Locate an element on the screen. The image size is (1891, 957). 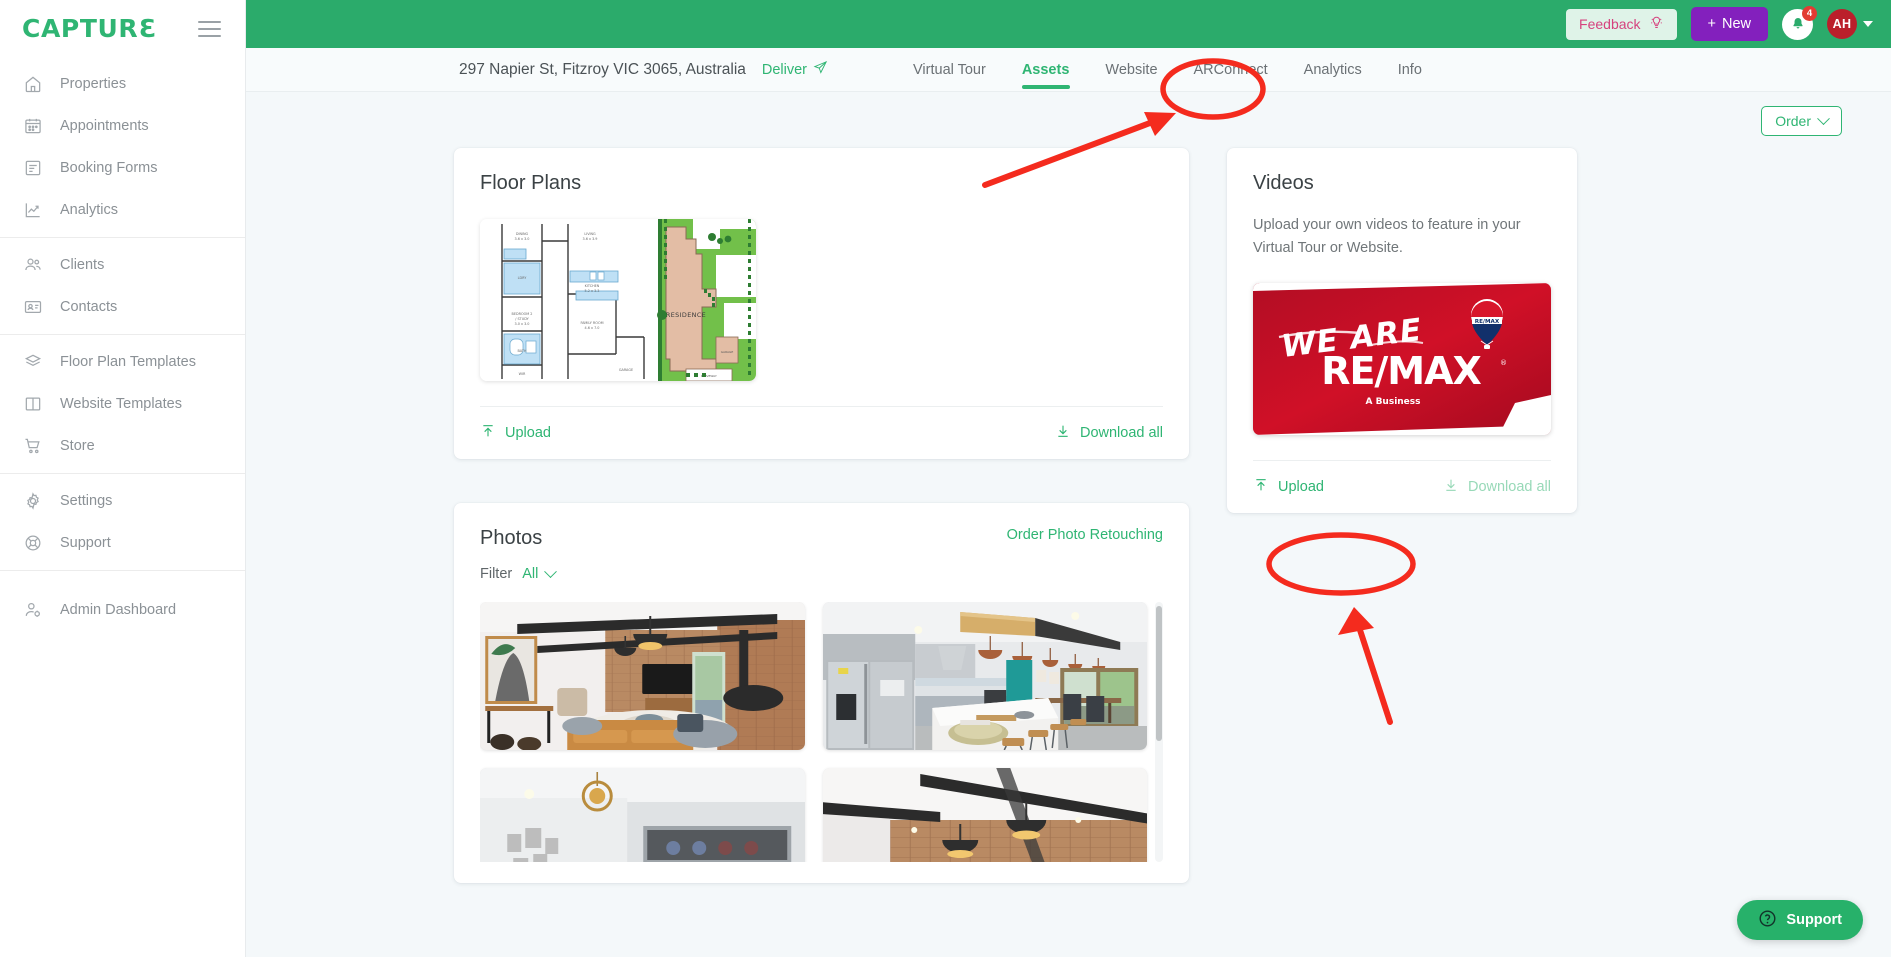
app-logo: CAPTUR 3 is located at coordinates (89, 28).